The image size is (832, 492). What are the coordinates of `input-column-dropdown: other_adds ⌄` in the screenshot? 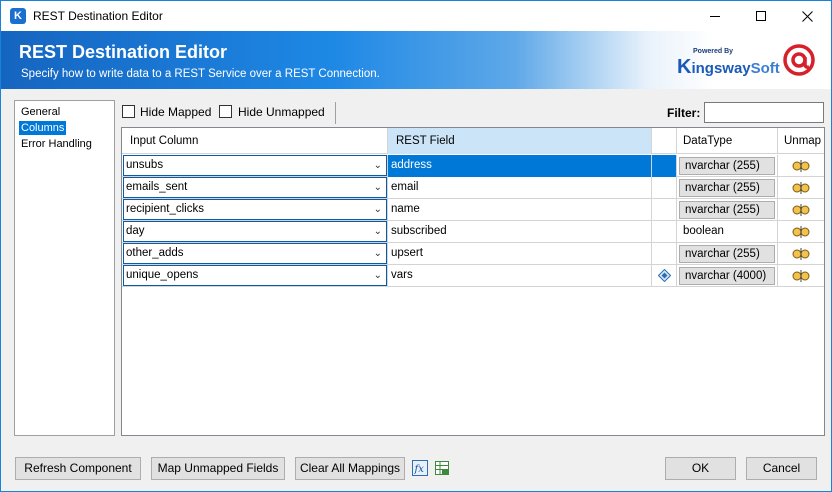 It's located at (255, 253).